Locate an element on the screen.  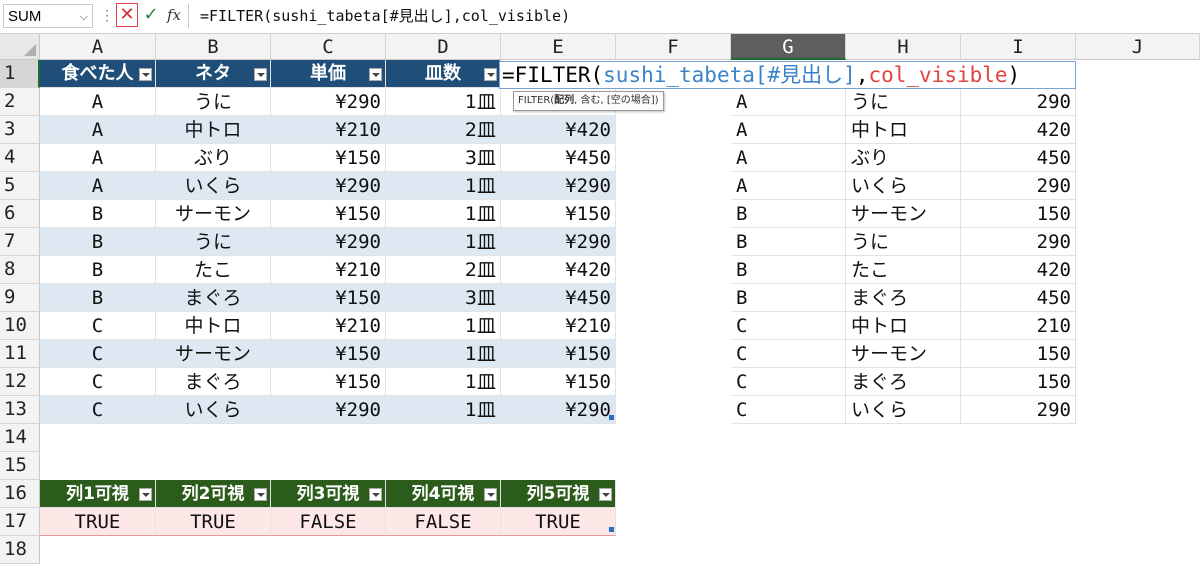
spill-cell: まぐろ is located at coordinates (903, 298).